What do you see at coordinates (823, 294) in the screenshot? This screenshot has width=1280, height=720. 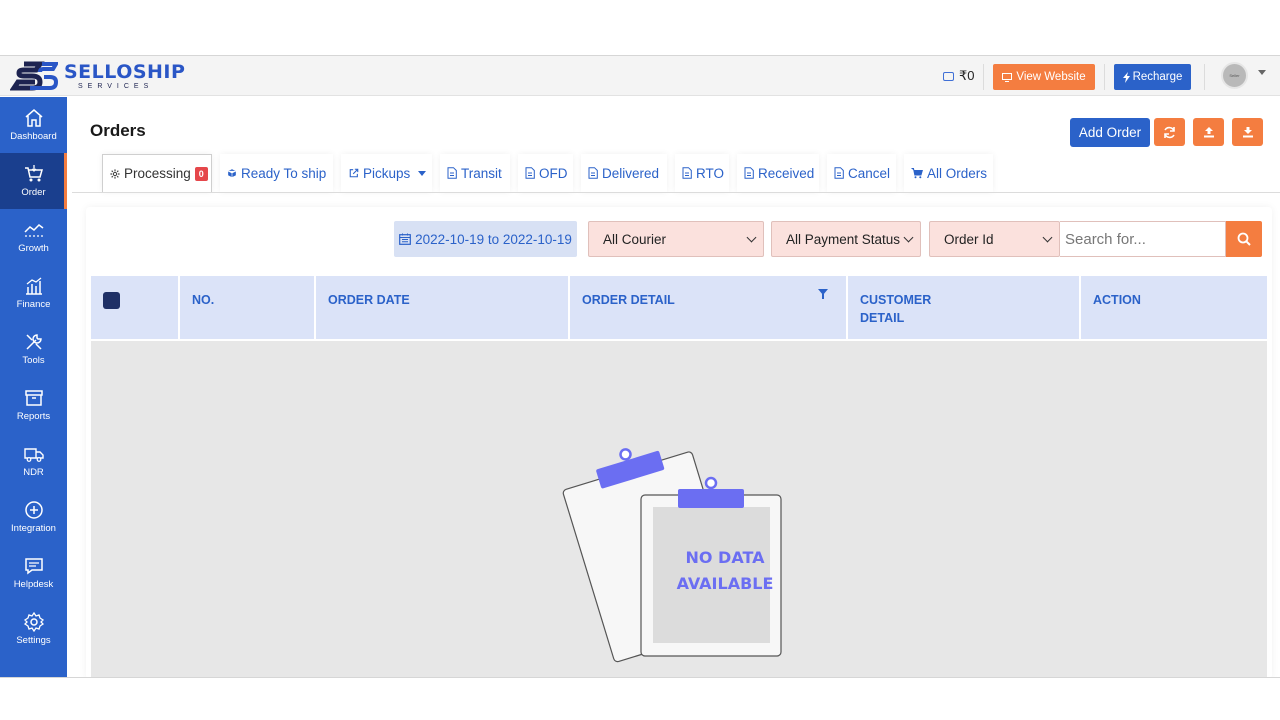 I see `filter-icon` at bounding box center [823, 294].